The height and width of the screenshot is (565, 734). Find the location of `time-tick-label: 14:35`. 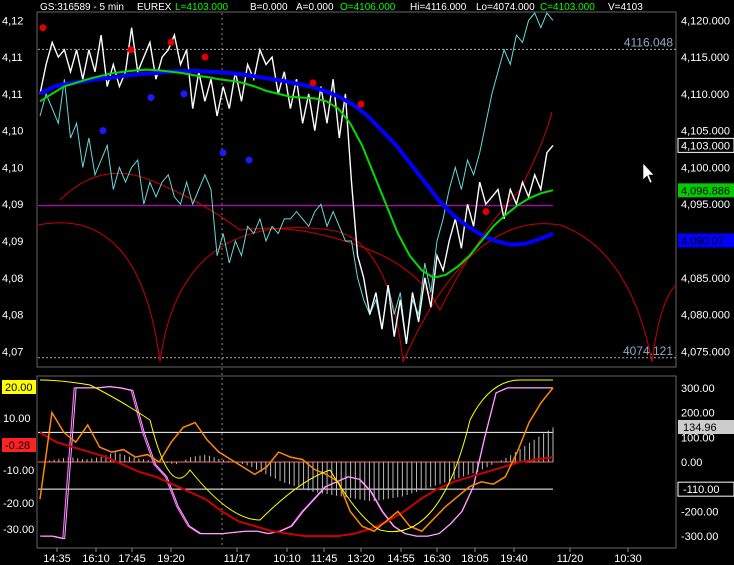

time-tick-label: 14:35 is located at coordinates (57, 559).